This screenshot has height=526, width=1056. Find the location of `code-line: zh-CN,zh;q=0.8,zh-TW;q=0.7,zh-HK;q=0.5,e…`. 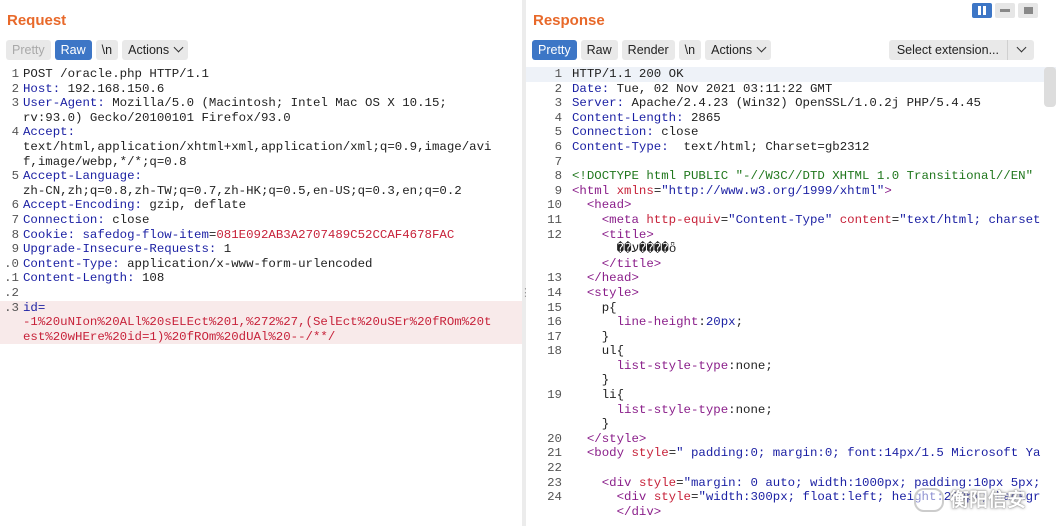

code-line: zh-CN,zh;q=0.8,zh-TW;q=0.7,zh-HK;q=0.5,e… is located at coordinates (261, 191).